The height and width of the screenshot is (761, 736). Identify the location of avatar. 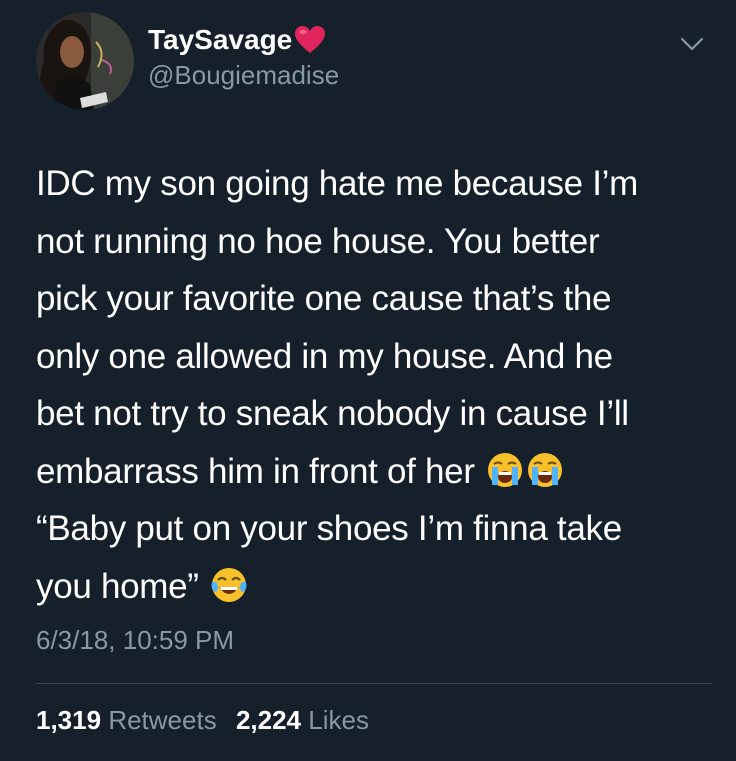
(85, 61).